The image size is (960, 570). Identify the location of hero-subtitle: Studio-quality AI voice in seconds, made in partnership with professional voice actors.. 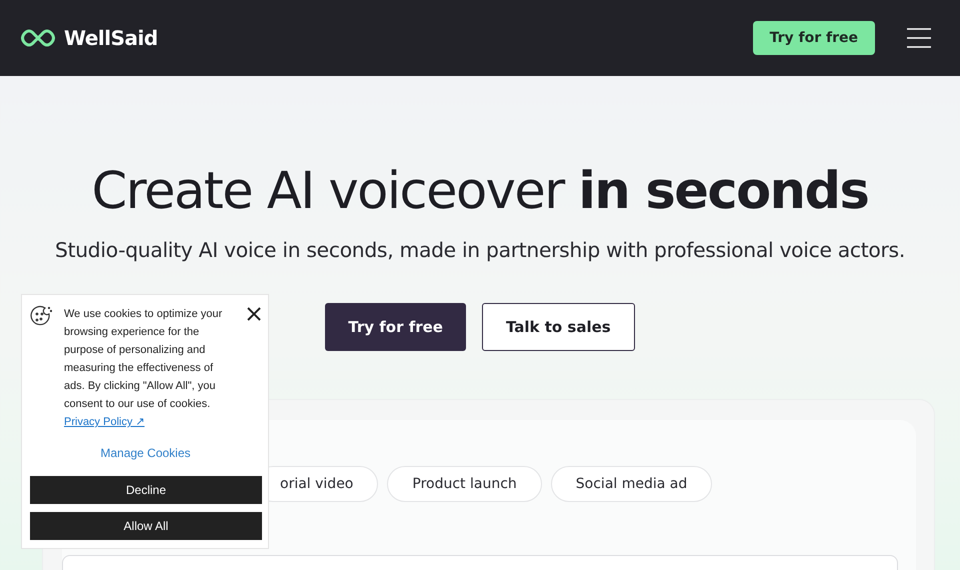
(480, 250).